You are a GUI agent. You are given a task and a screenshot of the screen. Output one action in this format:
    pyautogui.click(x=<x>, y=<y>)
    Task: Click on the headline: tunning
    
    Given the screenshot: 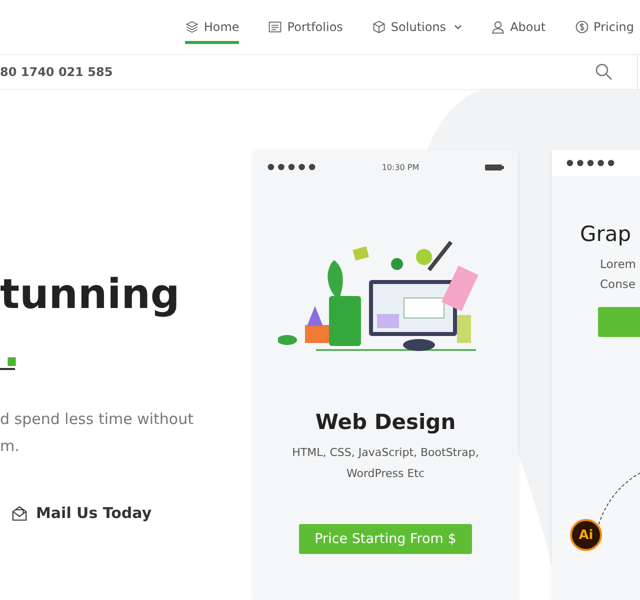 What is the action you would take?
    pyautogui.click(x=90, y=294)
    